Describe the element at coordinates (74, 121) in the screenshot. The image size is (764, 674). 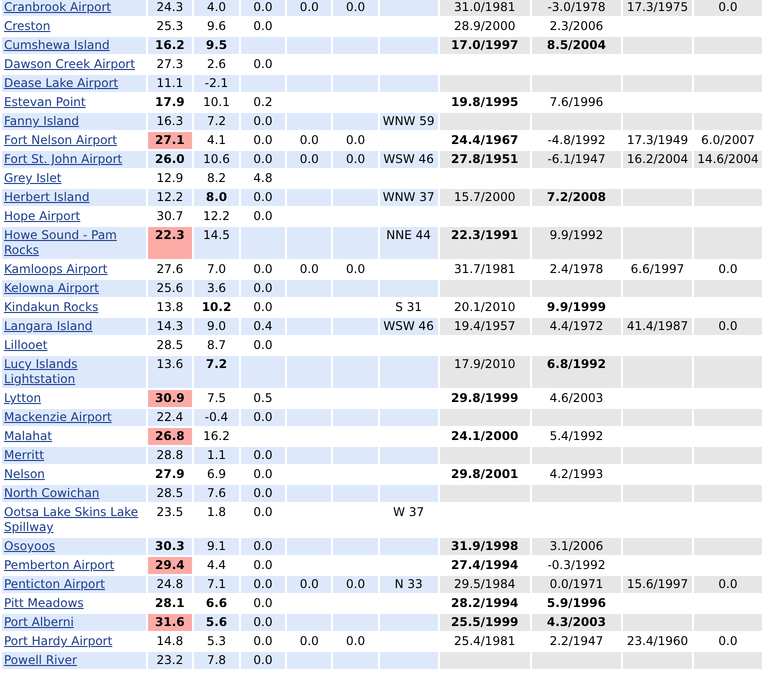
I see `station-link: Fanny Island` at that location.